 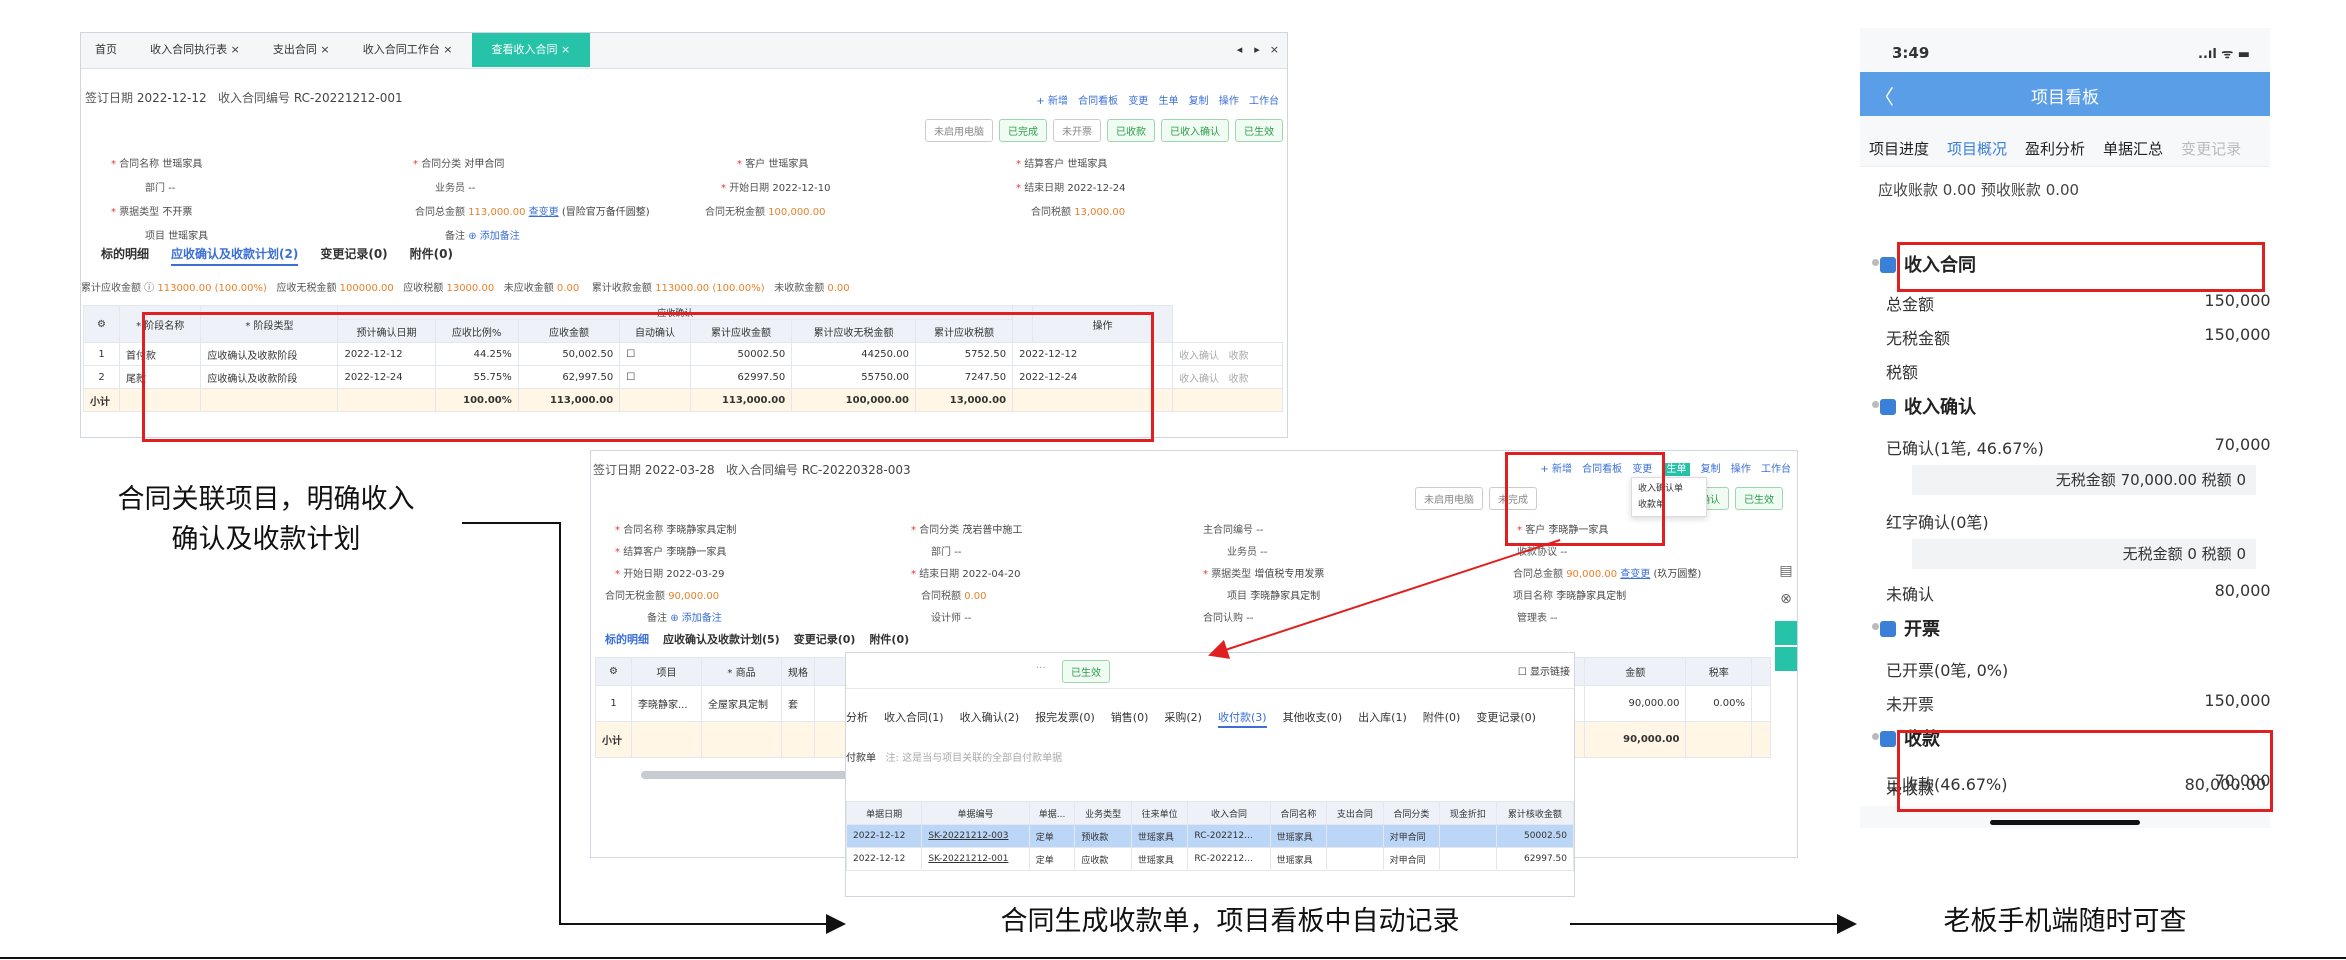 What do you see at coordinates (1928, 406) in the screenshot?
I see `section-income-confirm: 收入确认` at bounding box center [1928, 406].